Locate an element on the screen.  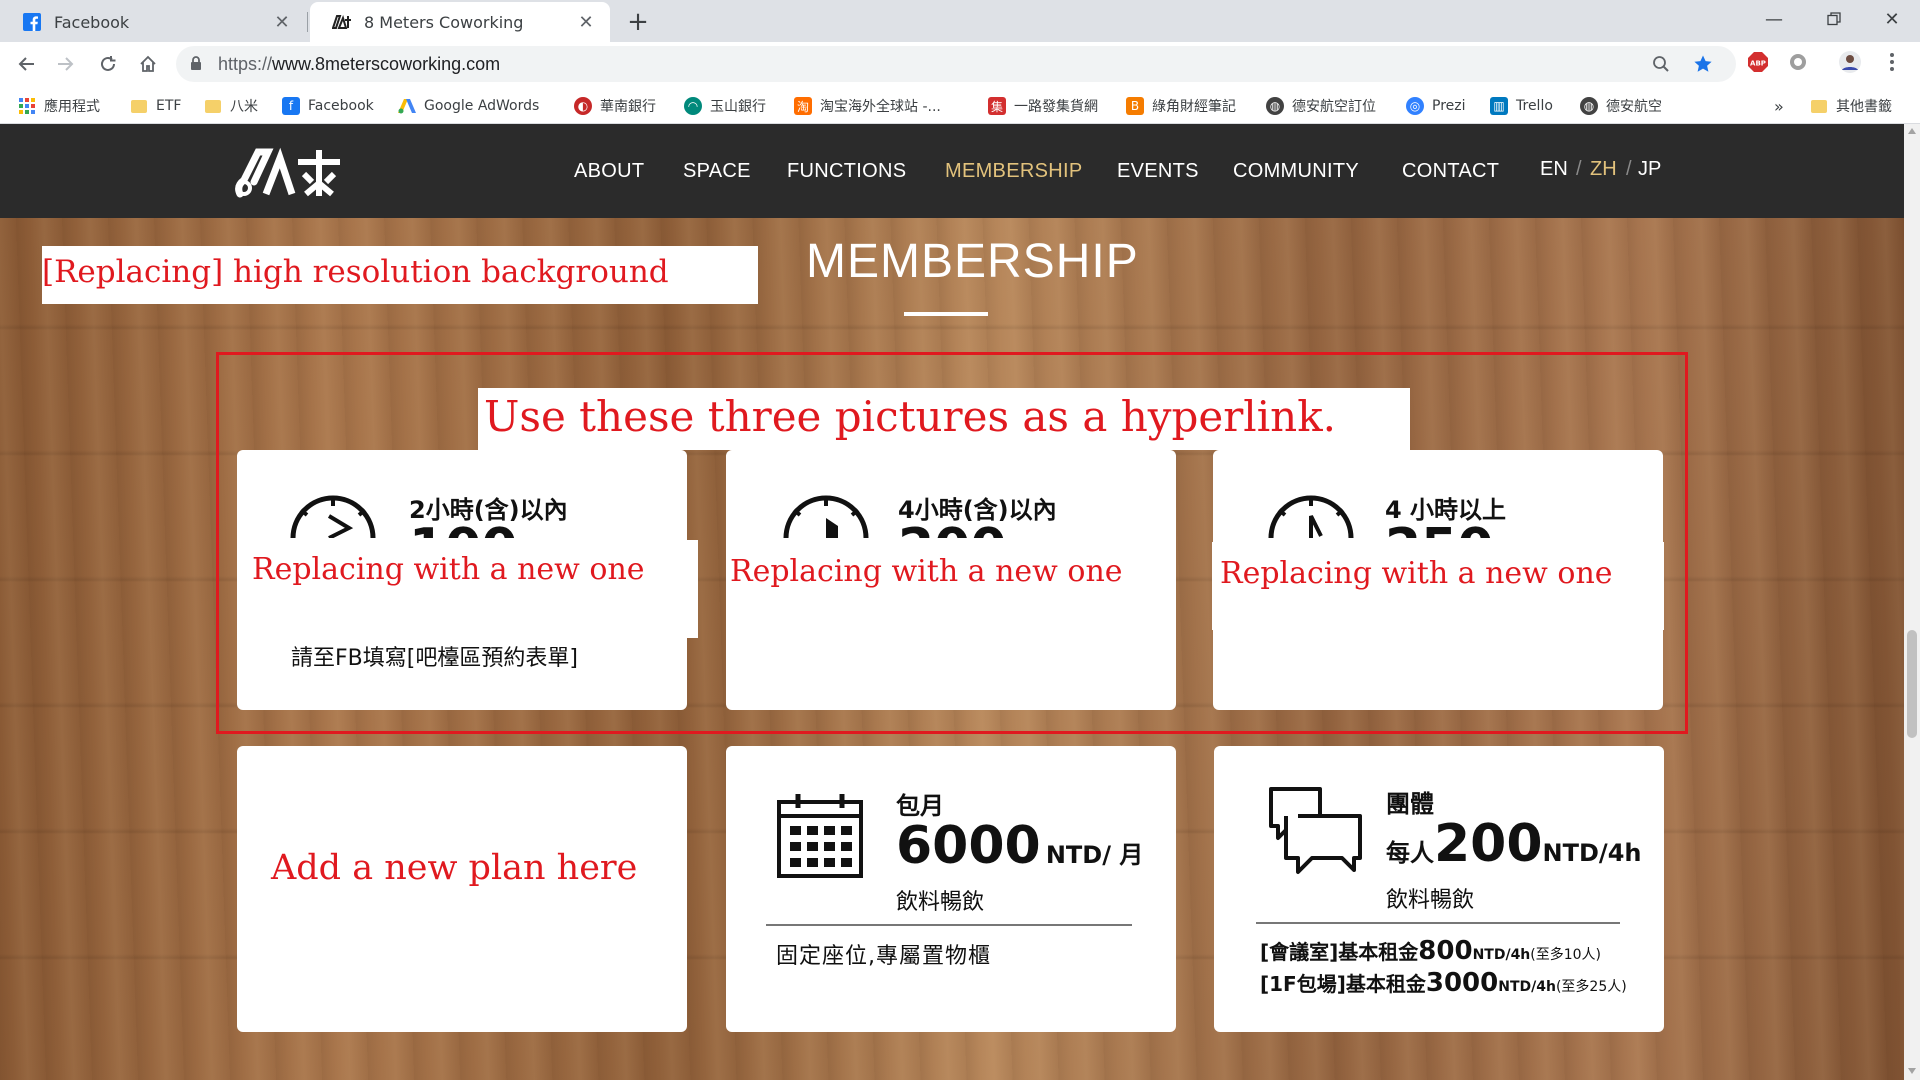
plan-description: 固定座位,專屬置物櫃 is located at coordinates (883, 956).